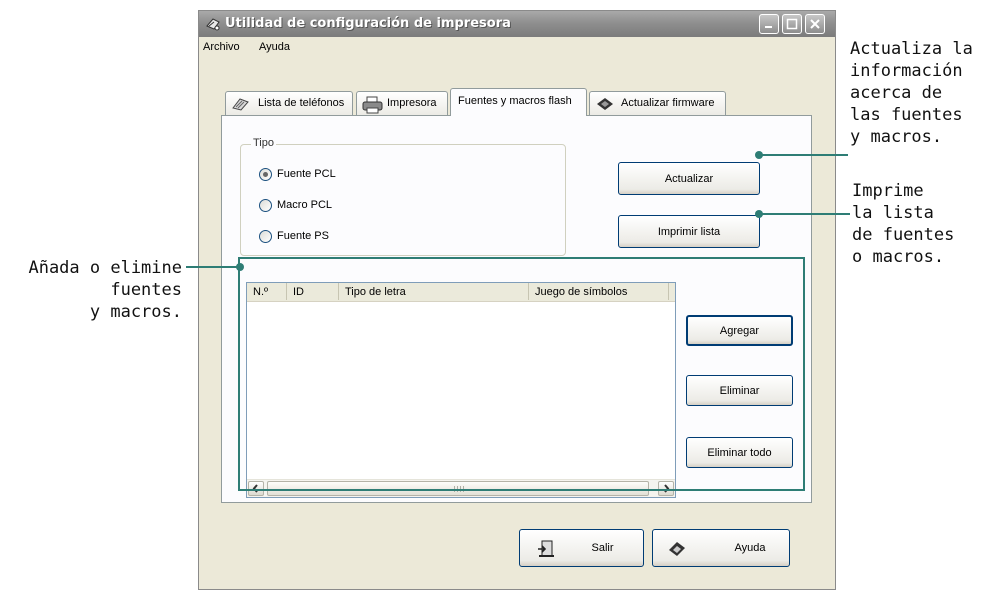 Image resolution: width=988 pixels, height=590 pixels. Describe the element at coordinates (515, 101) in the screenshot. I see `tab-label: Fuentes y macros flash` at that location.